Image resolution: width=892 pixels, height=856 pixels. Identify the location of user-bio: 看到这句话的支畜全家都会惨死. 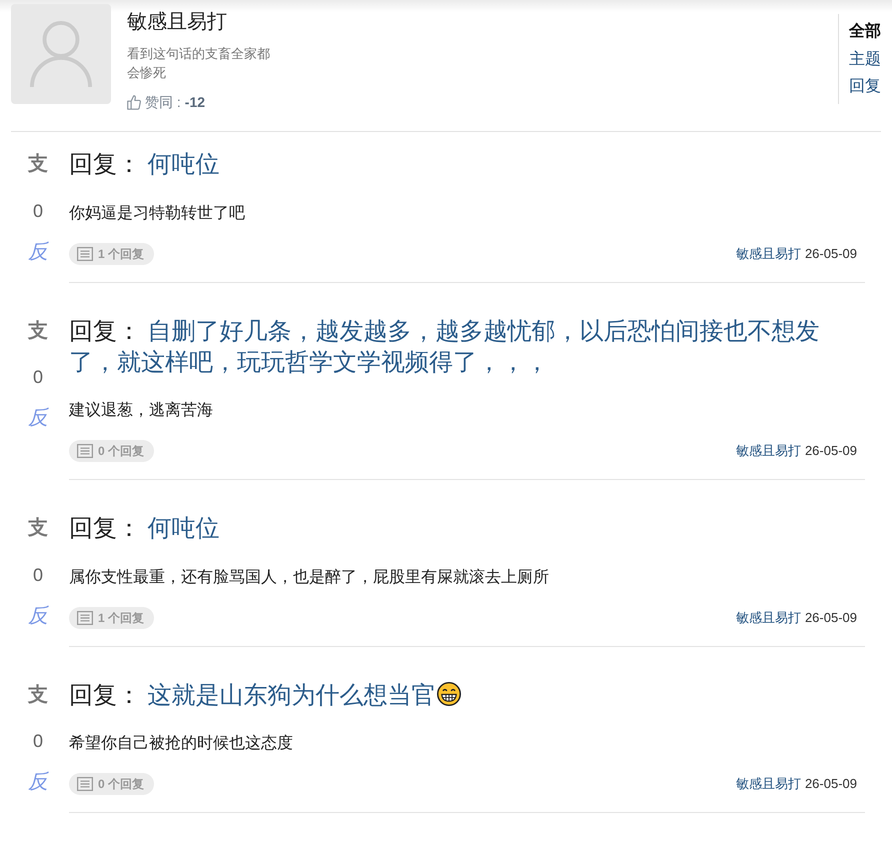
(199, 63).